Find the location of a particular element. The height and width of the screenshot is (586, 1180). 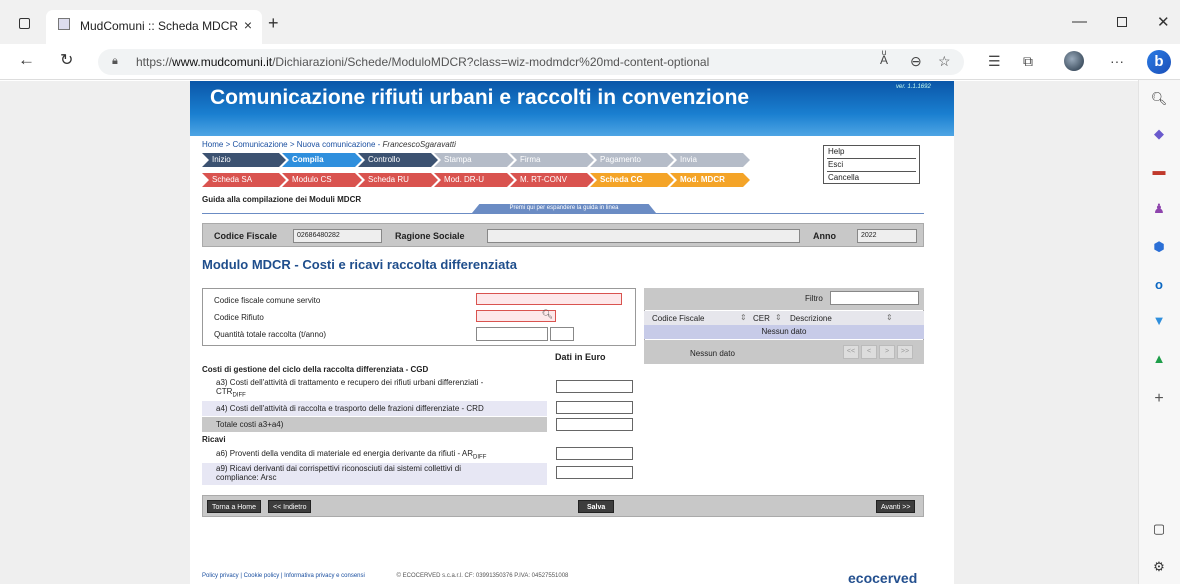

scheda-sa-tab: Scheda SA is located at coordinates (244, 180).